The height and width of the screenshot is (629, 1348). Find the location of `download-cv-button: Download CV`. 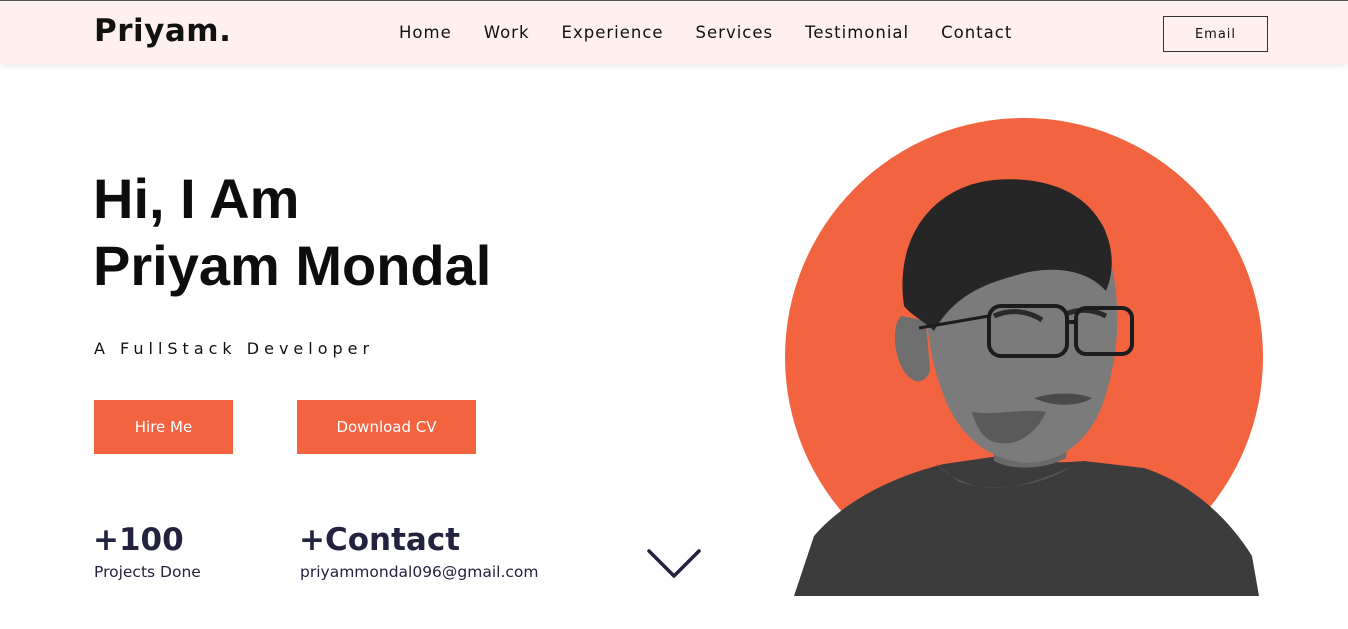

download-cv-button: Download CV is located at coordinates (386, 427).